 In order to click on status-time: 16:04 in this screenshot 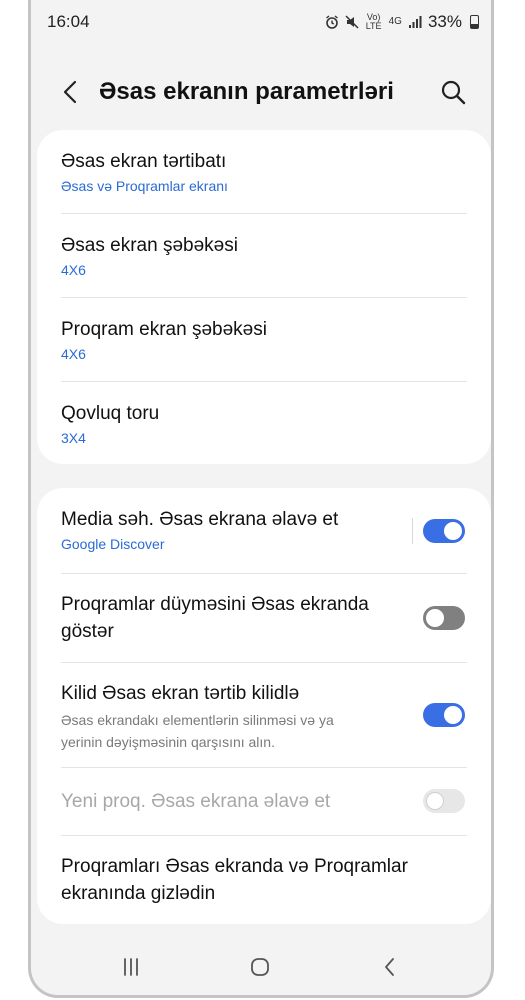, I will do `click(68, 21)`.